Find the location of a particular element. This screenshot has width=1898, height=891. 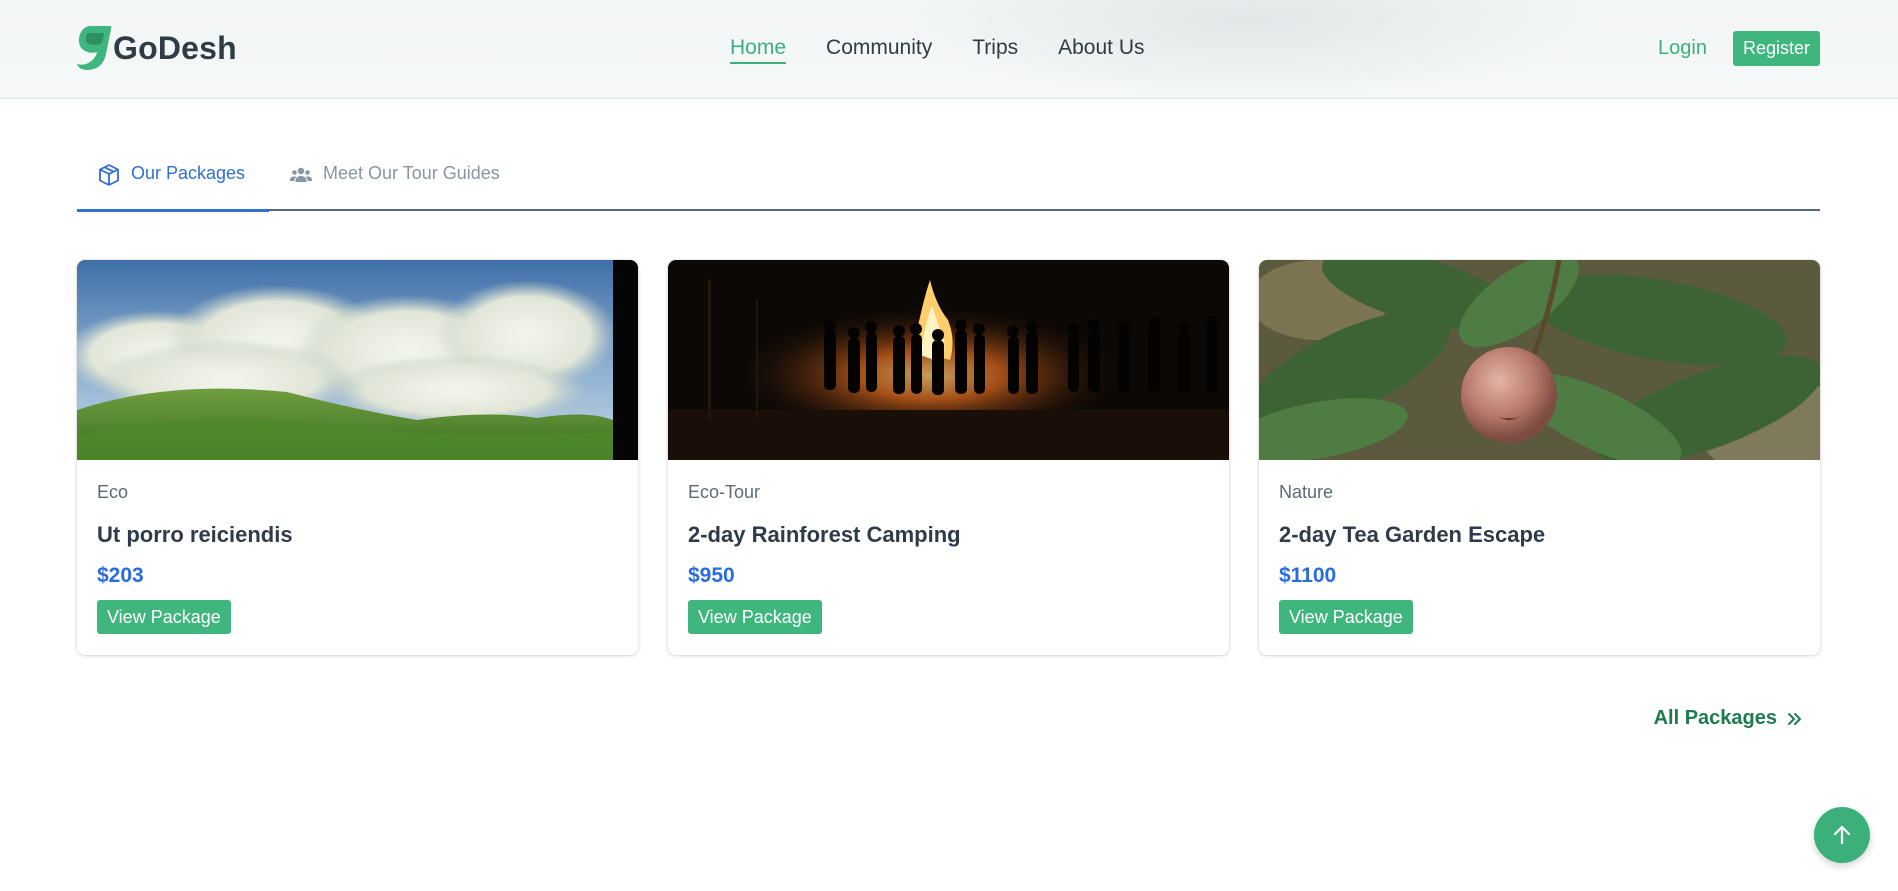

logo-mark-icon is located at coordinates (94, 48).